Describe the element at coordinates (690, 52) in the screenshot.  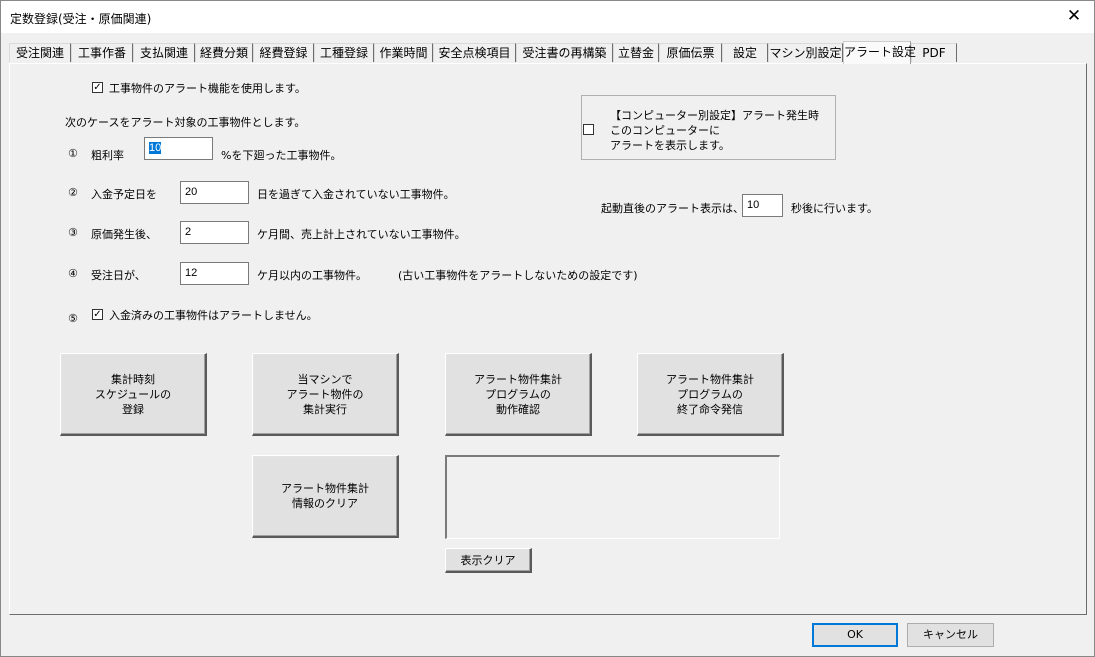
I see `tab-11: 原価伝票` at that location.